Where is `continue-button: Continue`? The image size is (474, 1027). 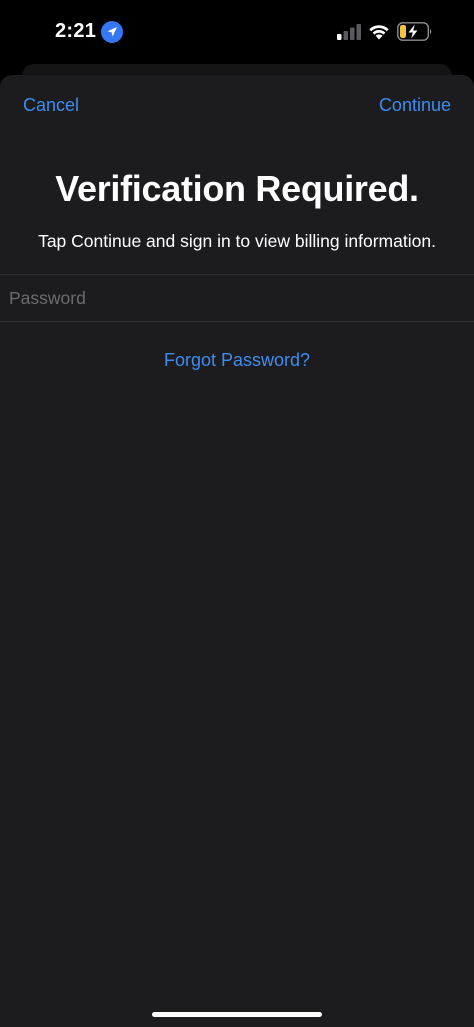
continue-button: Continue is located at coordinates (415, 105).